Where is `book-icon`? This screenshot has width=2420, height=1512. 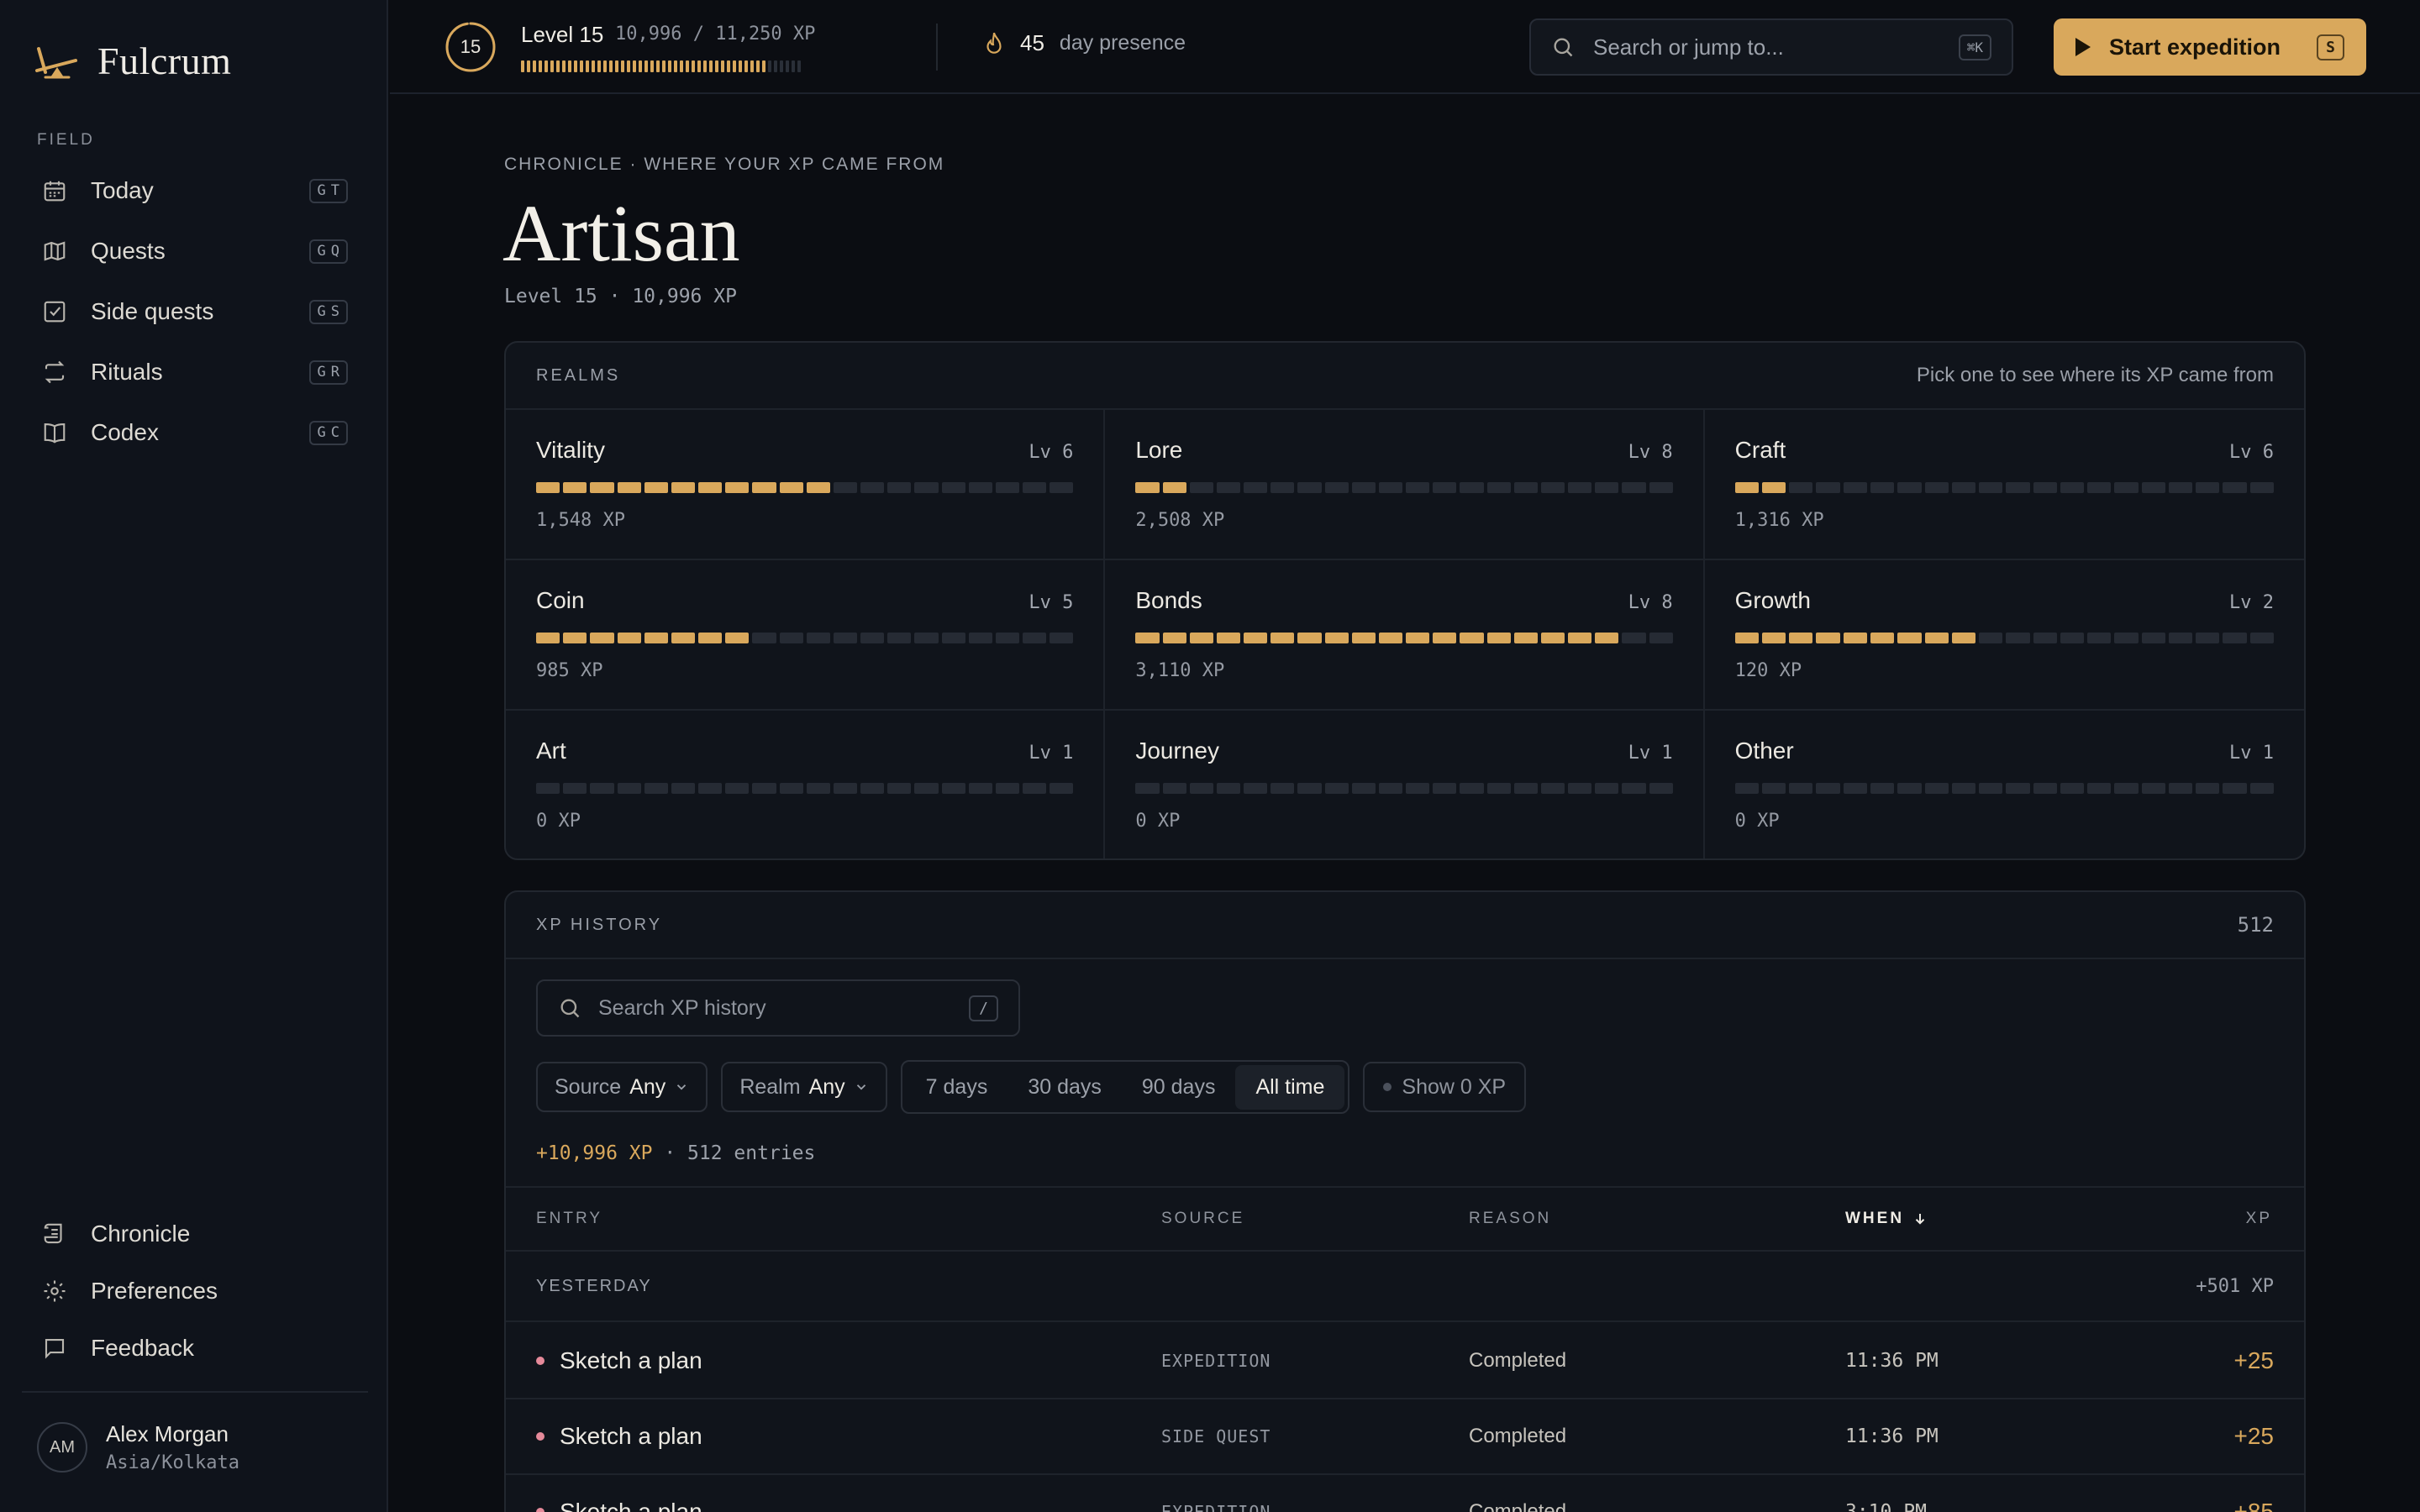
book-icon is located at coordinates (54, 432).